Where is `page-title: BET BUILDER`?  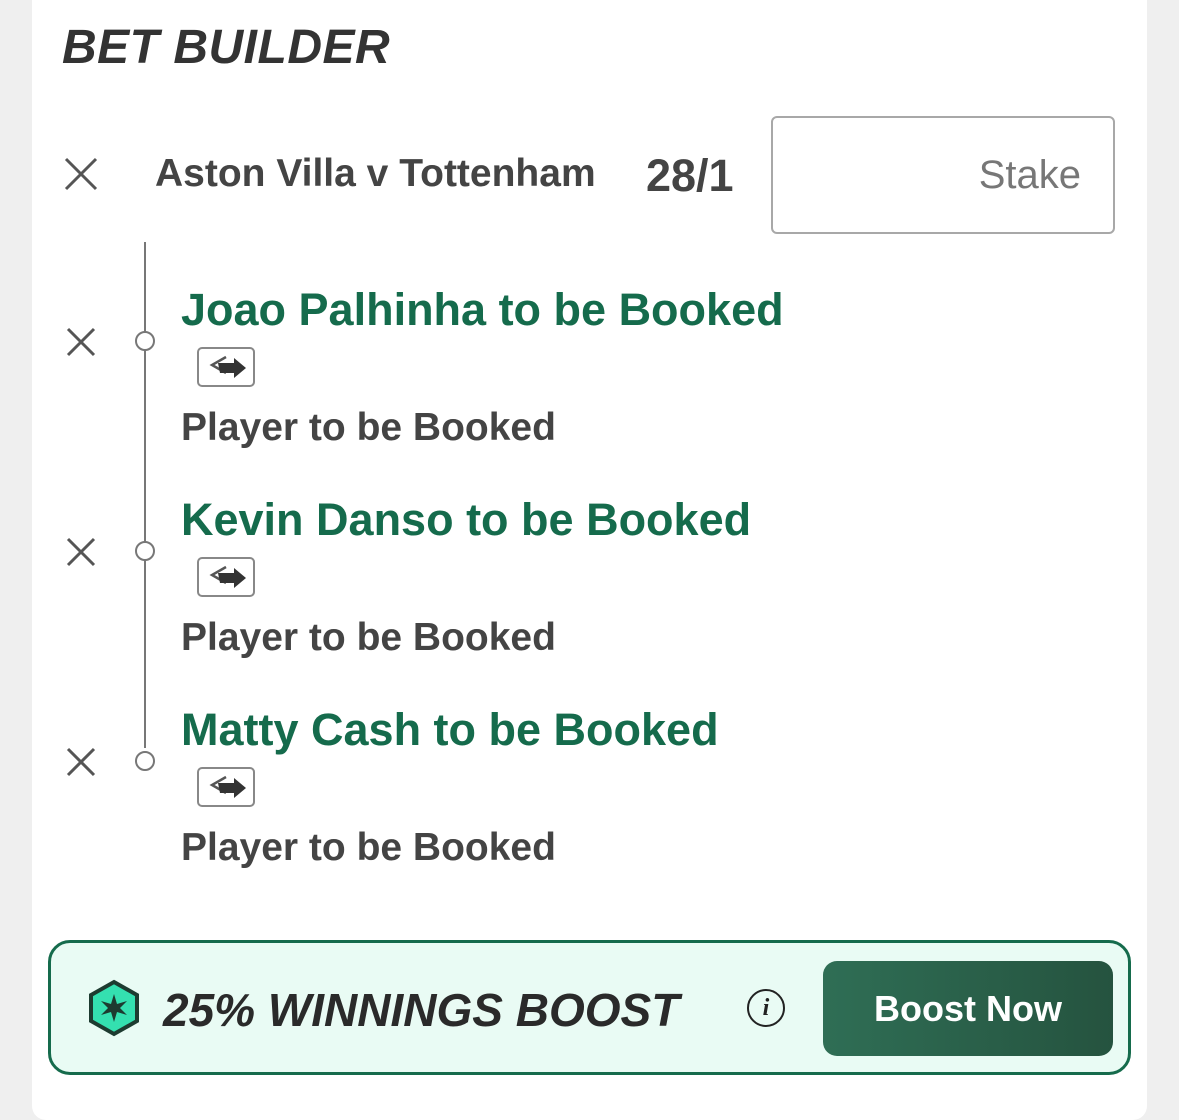 page-title: BET BUILDER is located at coordinates (226, 47).